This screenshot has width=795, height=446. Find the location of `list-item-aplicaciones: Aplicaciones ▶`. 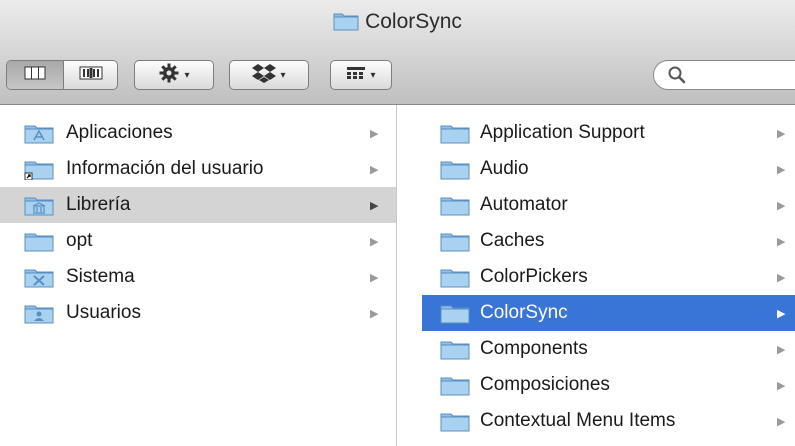

list-item-aplicaciones: Aplicaciones ▶ is located at coordinates (198, 133).